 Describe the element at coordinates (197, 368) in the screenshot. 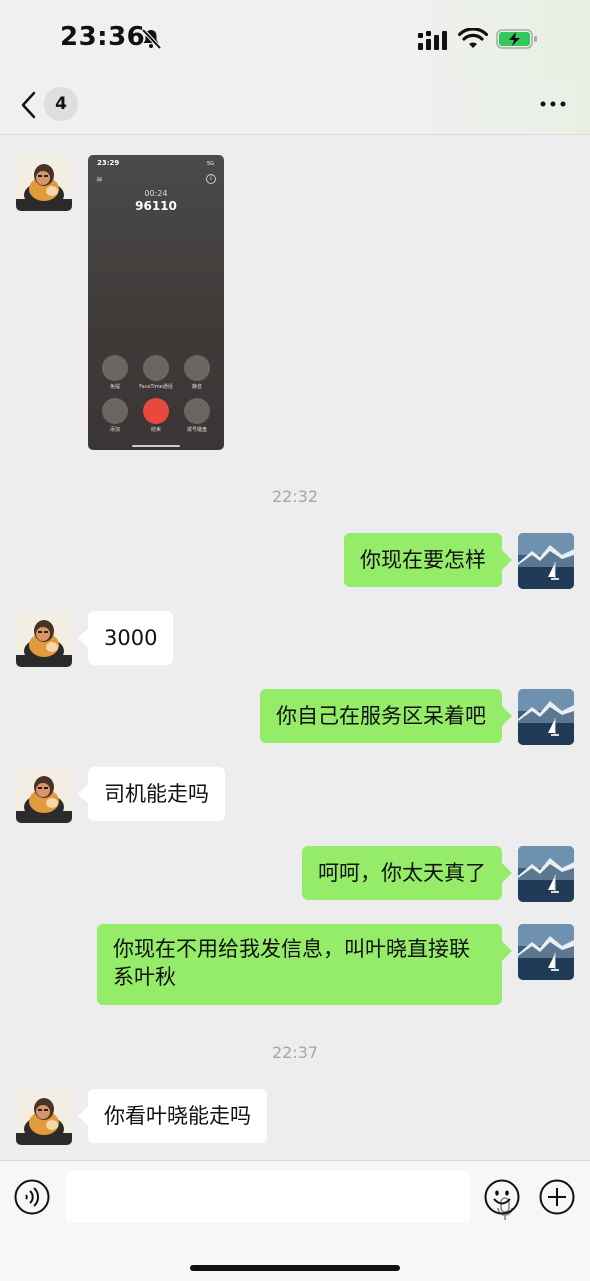

I see `mute-icon` at that location.